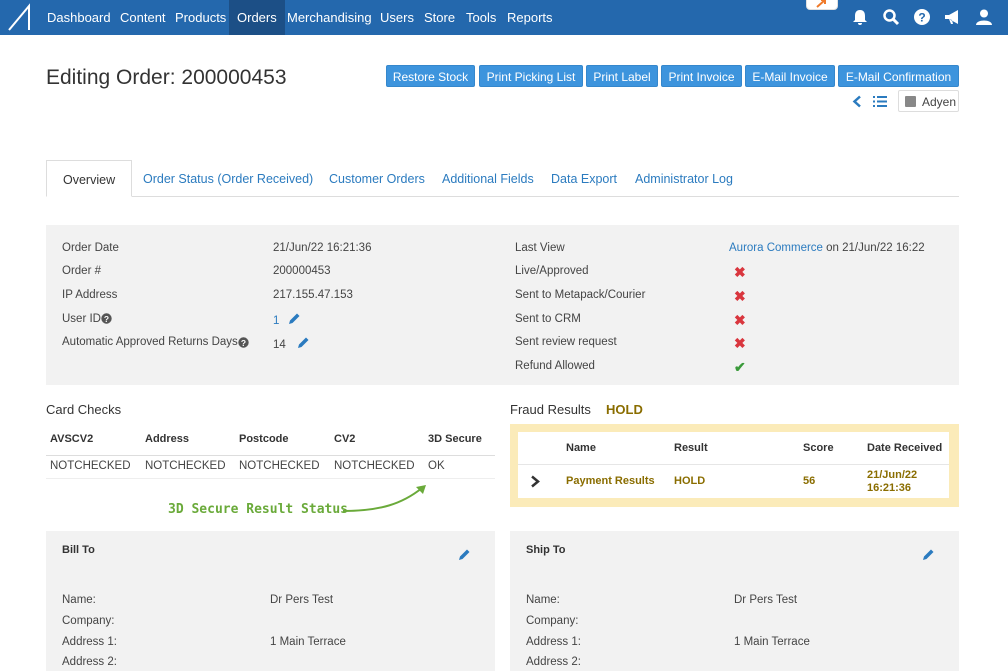  Describe the element at coordinates (79, 17) in the screenshot. I see `nav-dashboard: Dashboard` at that location.